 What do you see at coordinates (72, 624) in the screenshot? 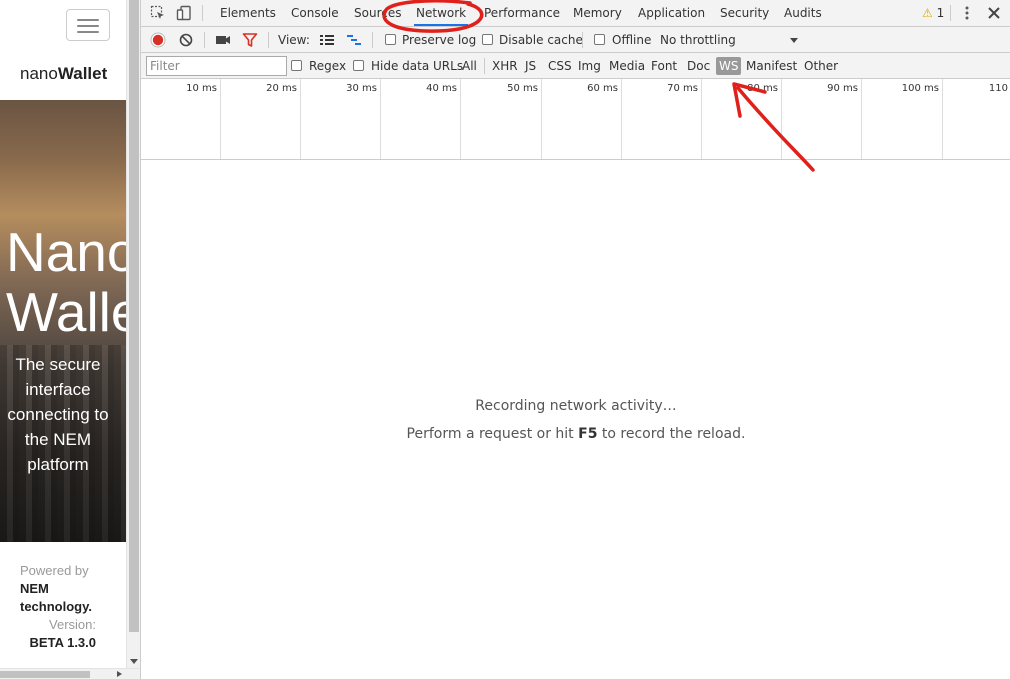
I see `version-label: Version:` at bounding box center [72, 624].